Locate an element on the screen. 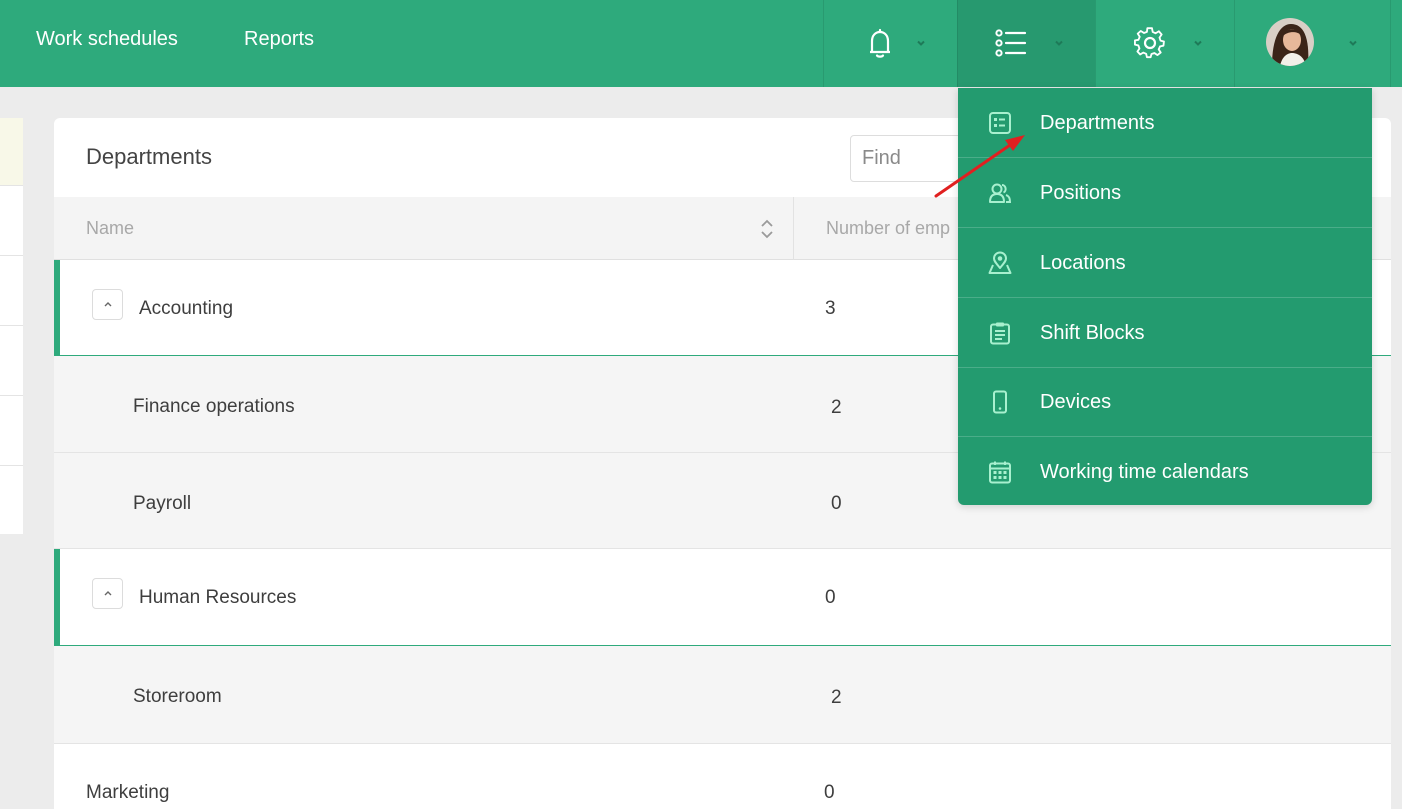 The width and height of the screenshot is (1402, 809). nav-work-schedules: Work schedules is located at coordinates (107, 39).